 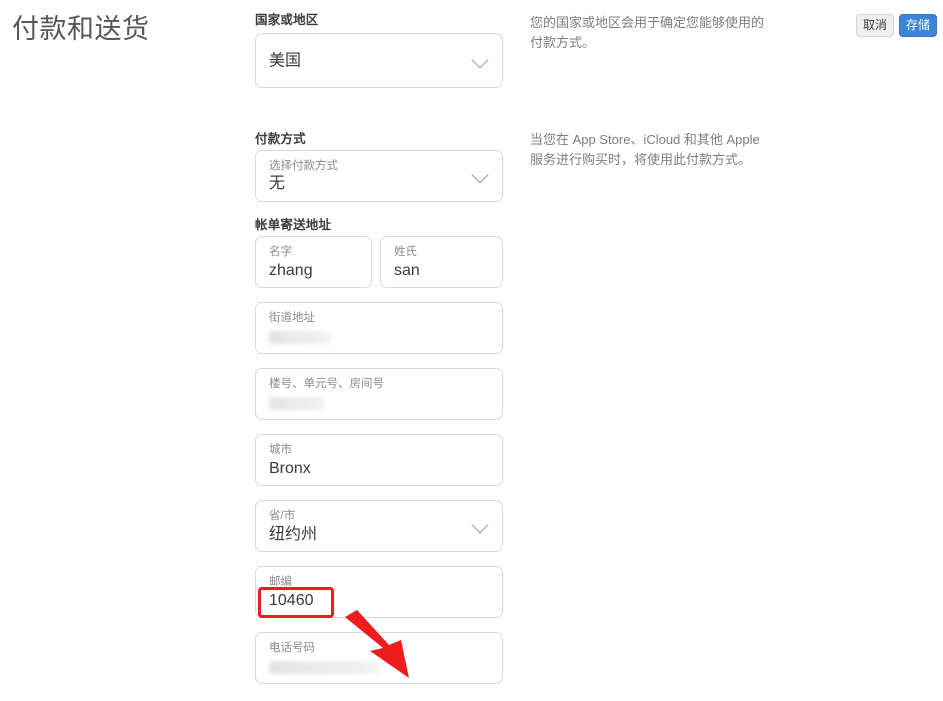 I want to click on country-section-heading: 国家或地区, so click(x=287, y=20).